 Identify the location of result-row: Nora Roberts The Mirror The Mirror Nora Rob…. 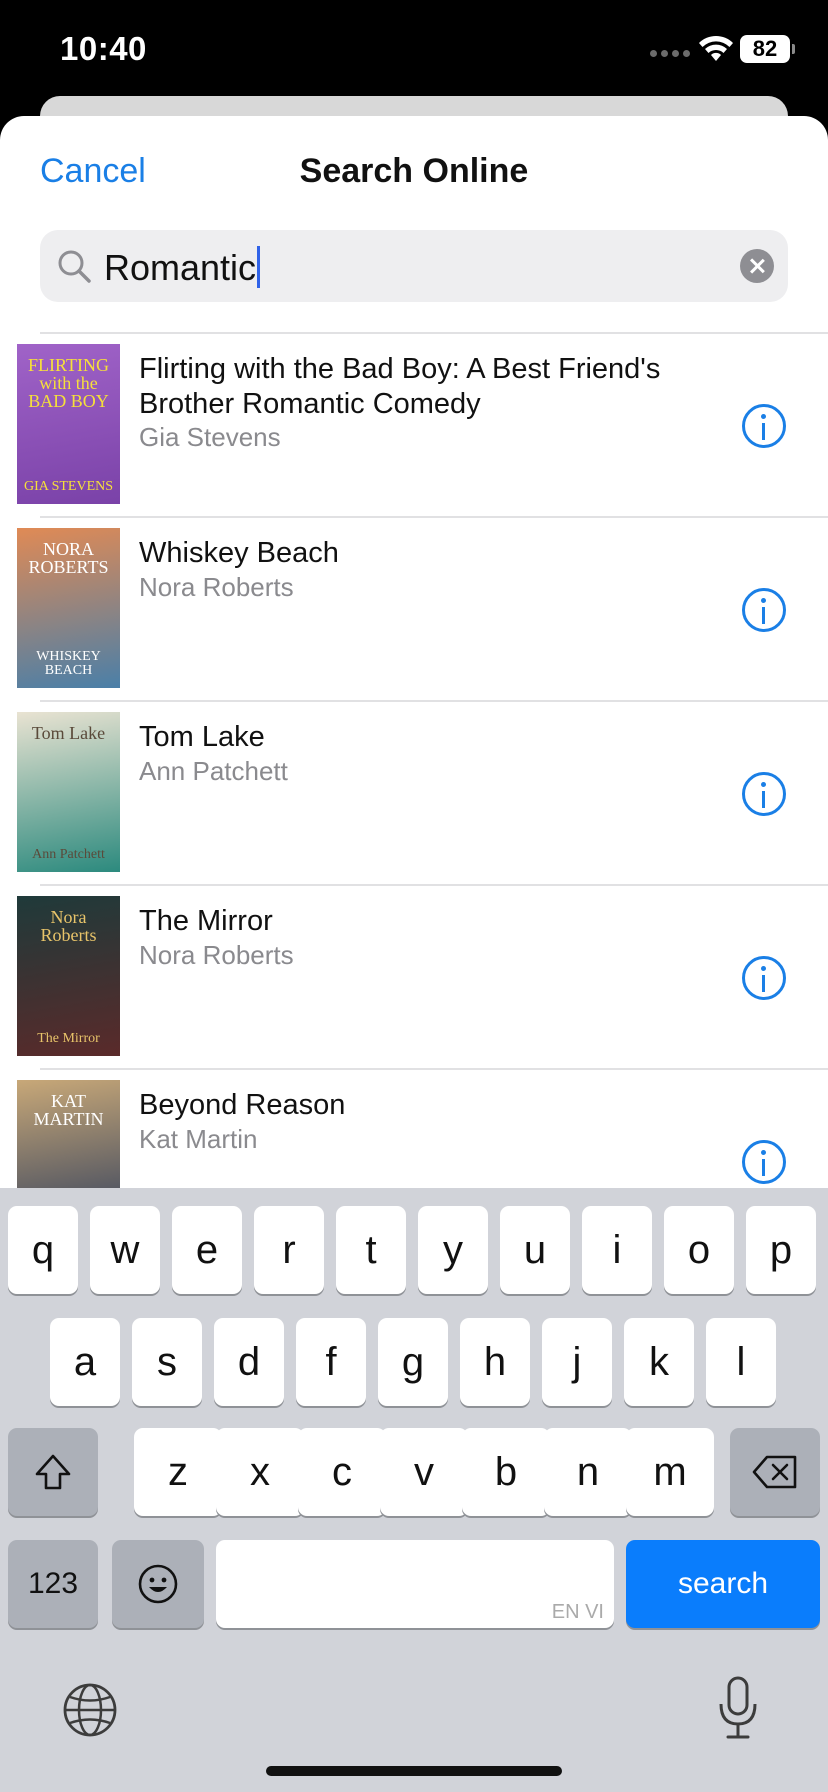
(422, 976).